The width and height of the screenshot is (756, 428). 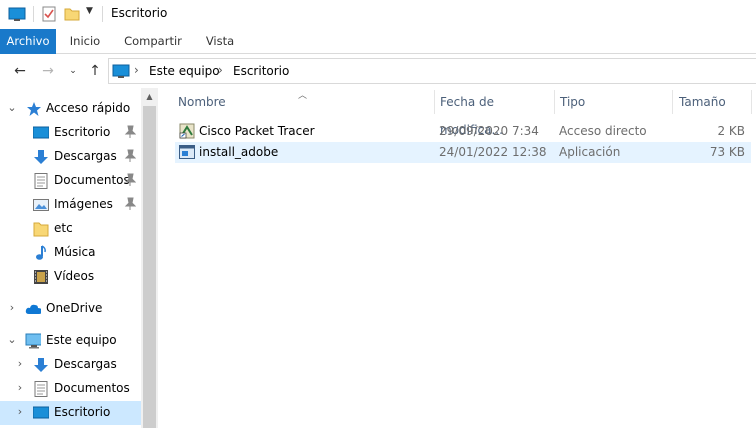 I want to click on sidebar-item-imagenes: Imágenes, so click(x=70, y=205).